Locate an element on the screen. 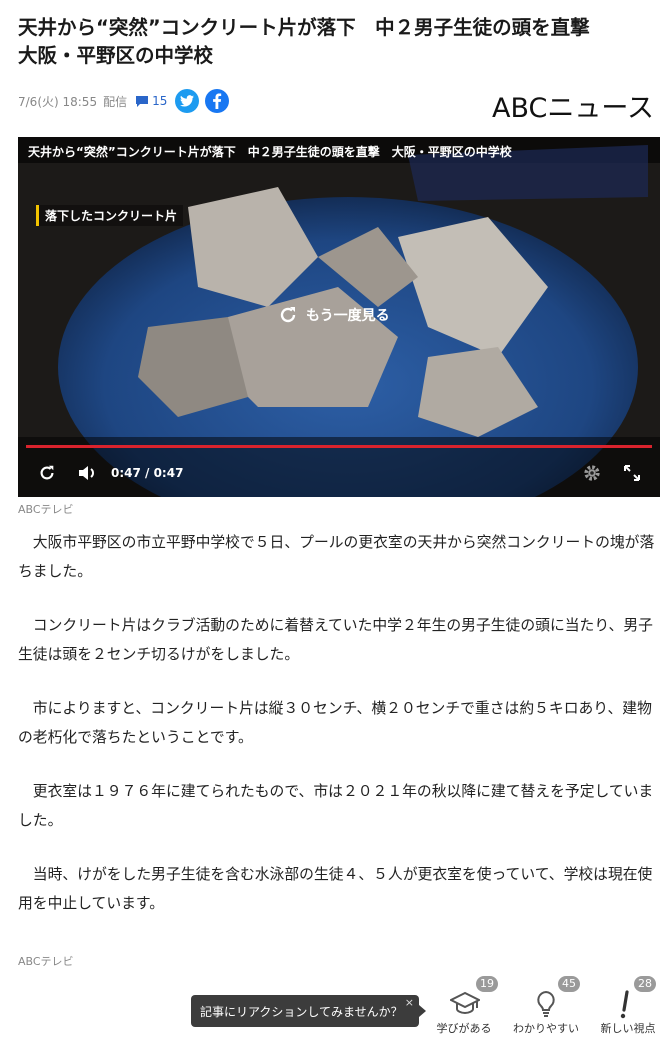 The image size is (672, 1050). facebook-share-button is located at coordinates (217, 101).